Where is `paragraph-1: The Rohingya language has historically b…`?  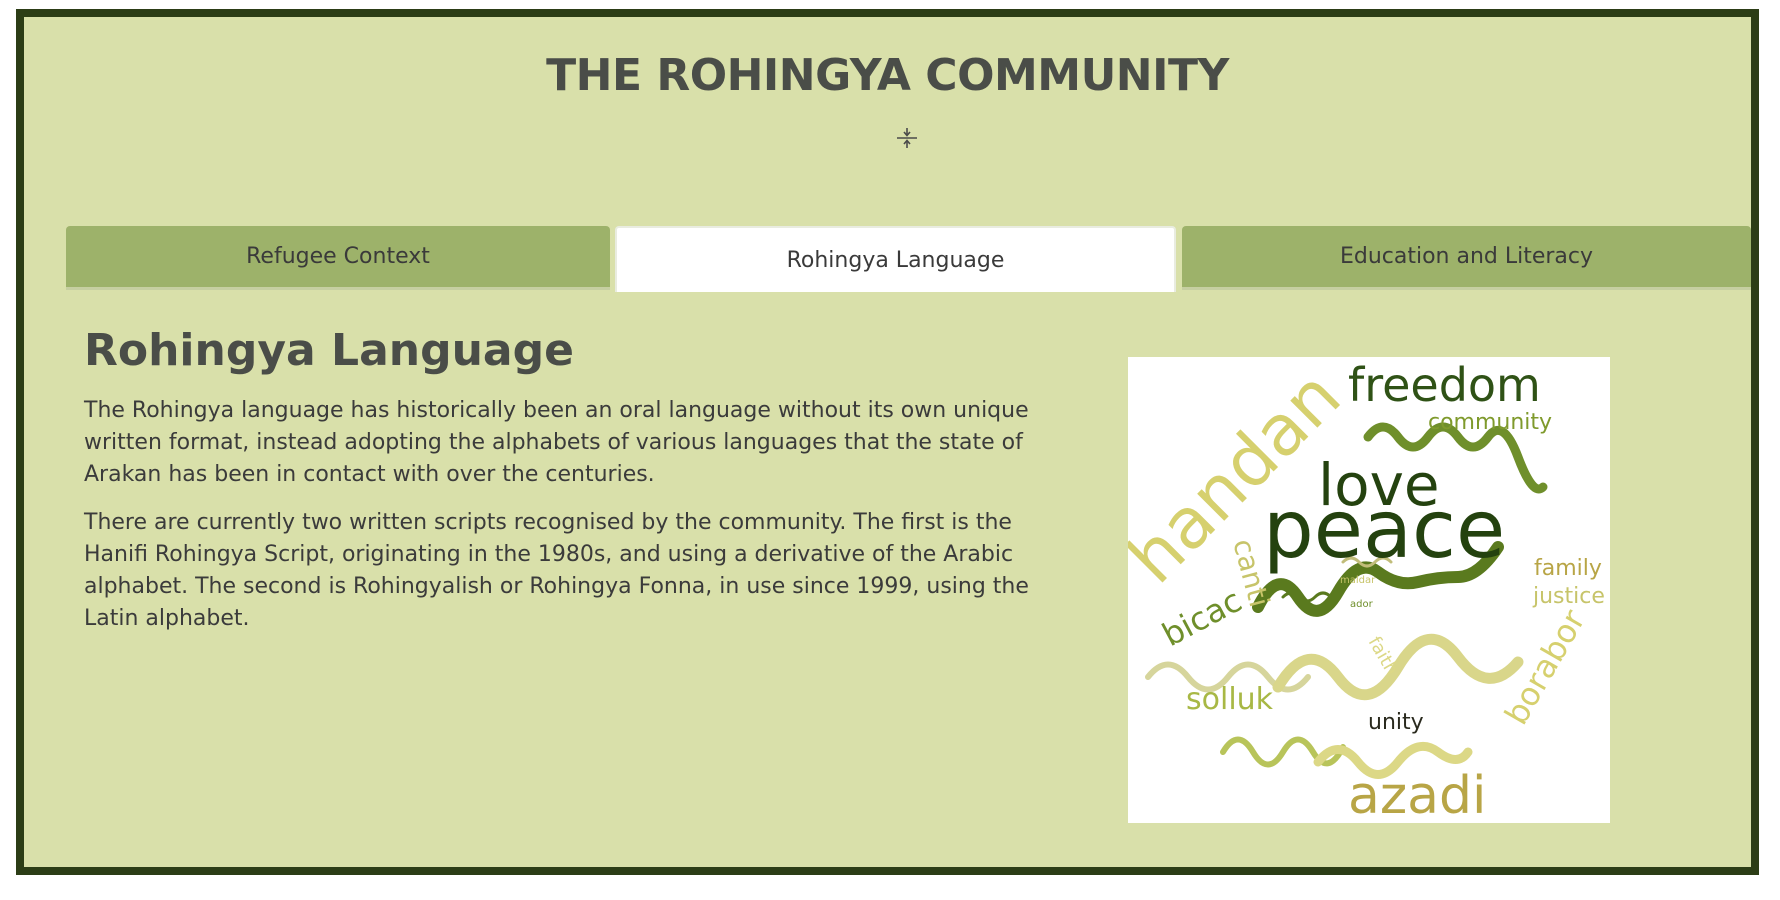 paragraph-1: The Rohingya language has historically b… is located at coordinates (556, 442).